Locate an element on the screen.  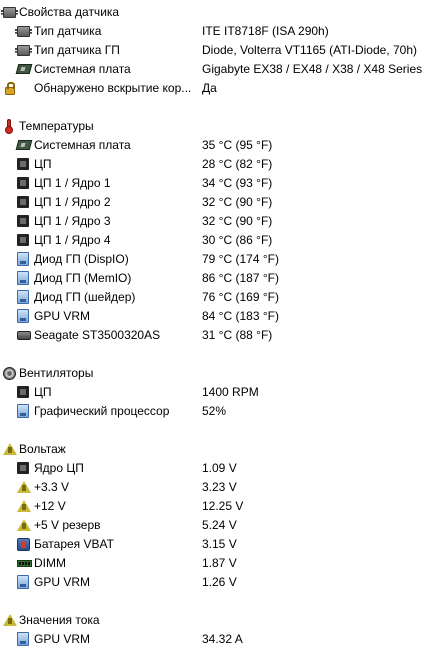
sensor-row: DIMM 1.87 V is located at coordinates (215, 563).